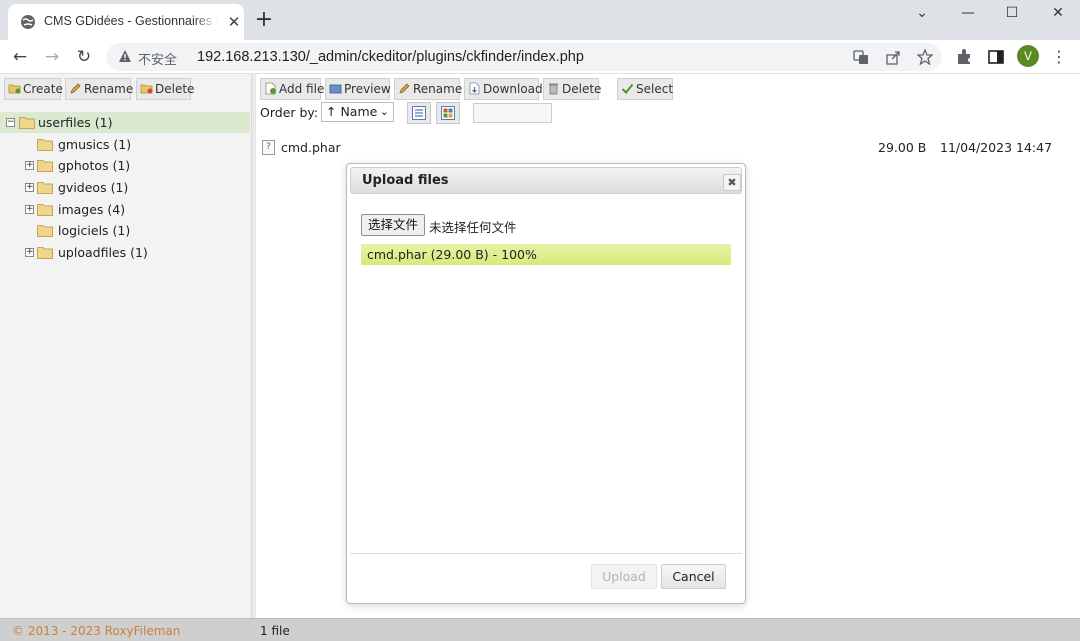 The width and height of the screenshot is (1080, 641). I want to click on new-folder-icon, so click(14, 89).